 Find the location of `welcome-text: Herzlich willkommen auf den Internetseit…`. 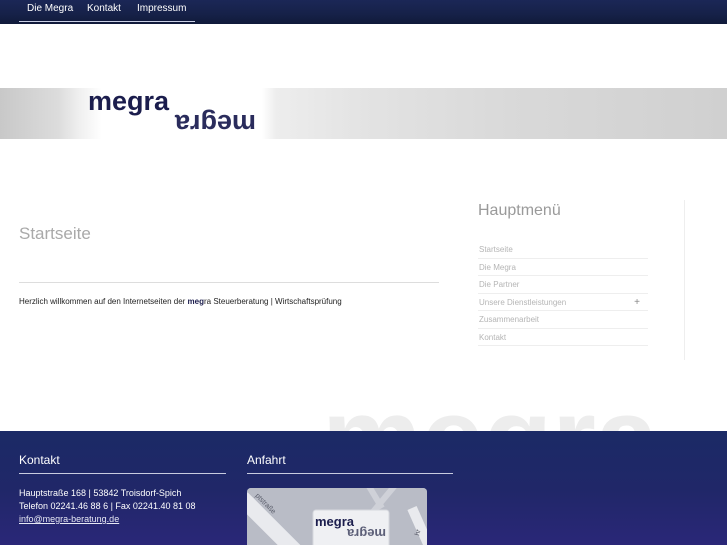

welcome-text: Herzlich willkommen auf den Internetseit… is located at coordinates (180, 301).